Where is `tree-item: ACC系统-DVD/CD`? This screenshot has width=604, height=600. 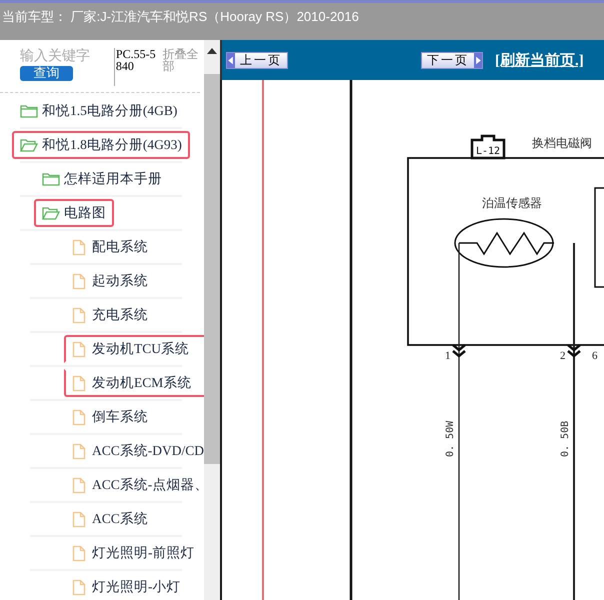 tree-item: ACC系统-DVD/CD is located at coordinates (134, 451).